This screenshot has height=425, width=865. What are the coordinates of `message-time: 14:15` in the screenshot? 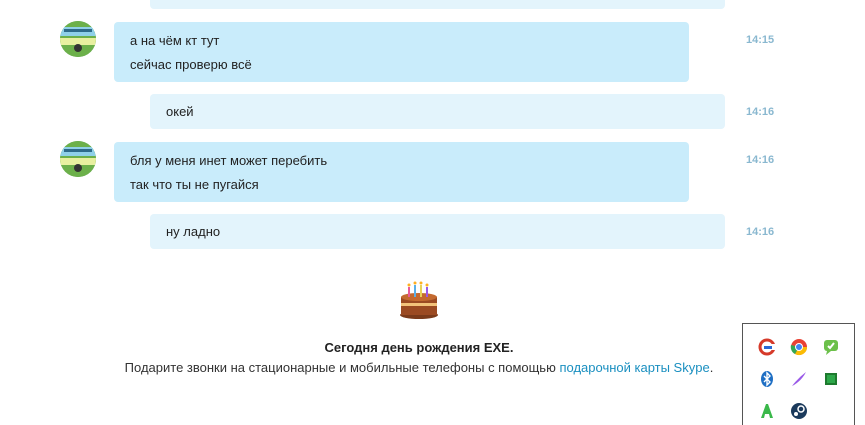 It's located at (760, 40).